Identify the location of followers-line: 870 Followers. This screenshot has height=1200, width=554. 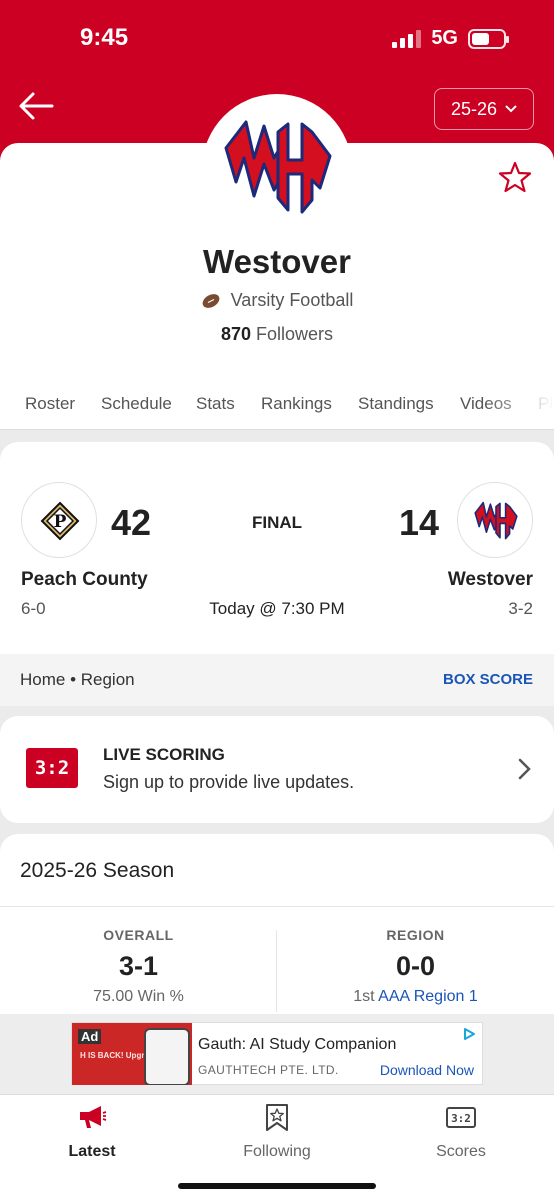
(277, 334).